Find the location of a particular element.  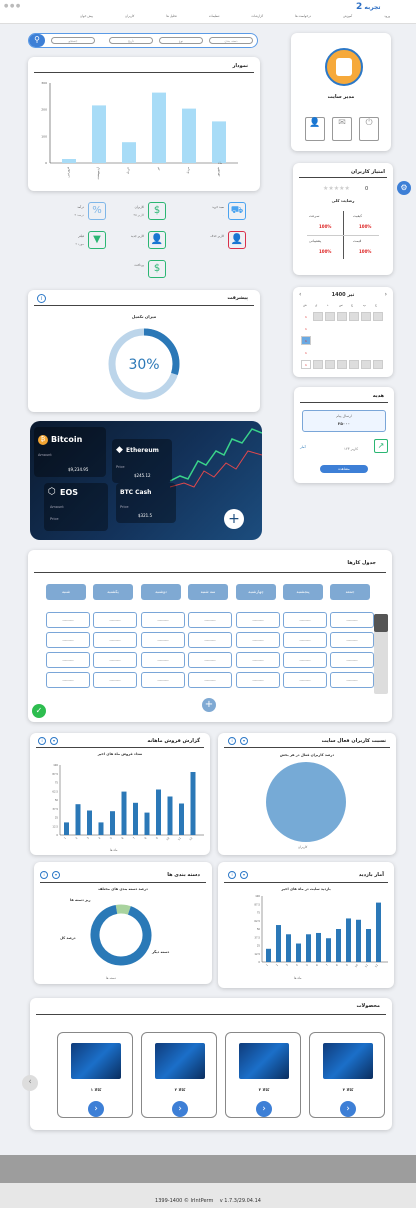

next-month-icon: › is located at coordinates (386, 294).